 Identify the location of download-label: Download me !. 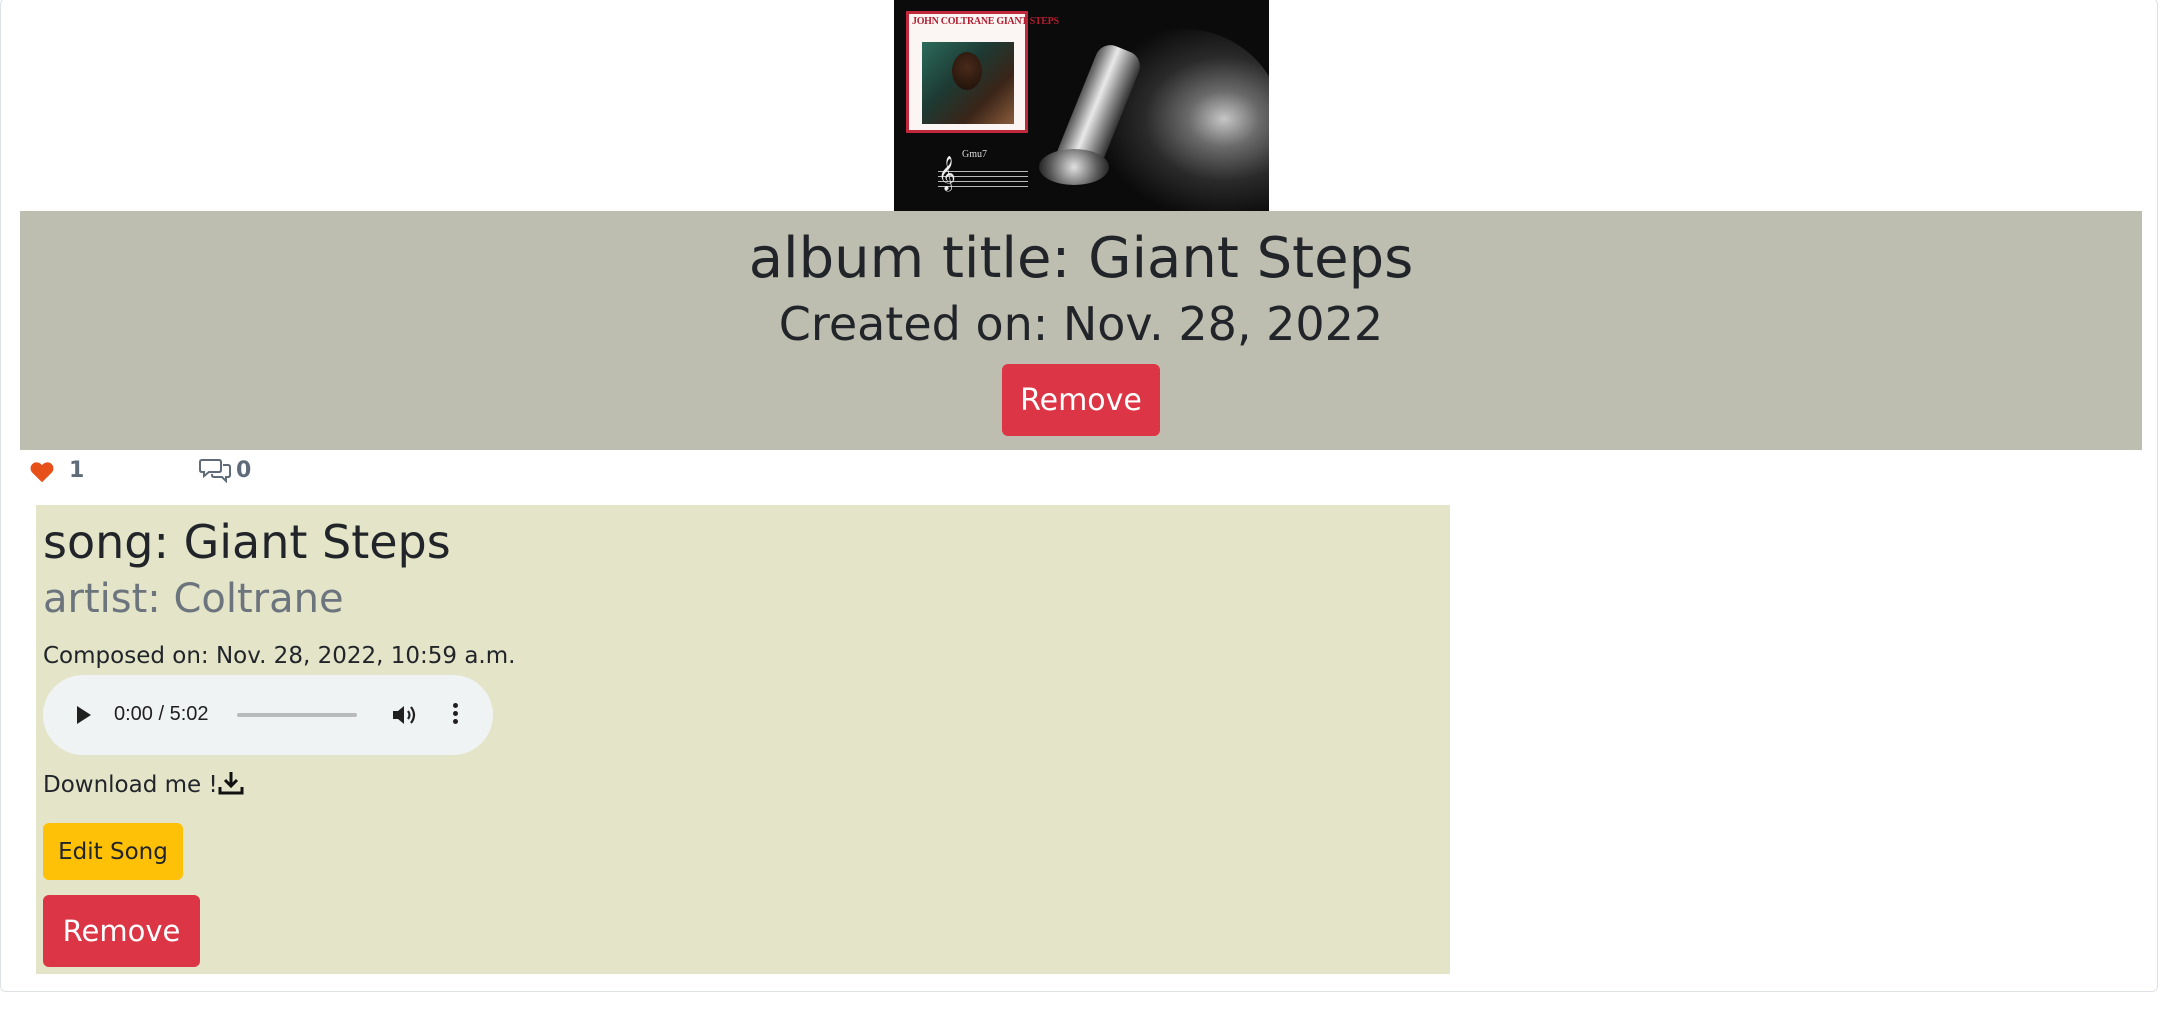
(130, 785).